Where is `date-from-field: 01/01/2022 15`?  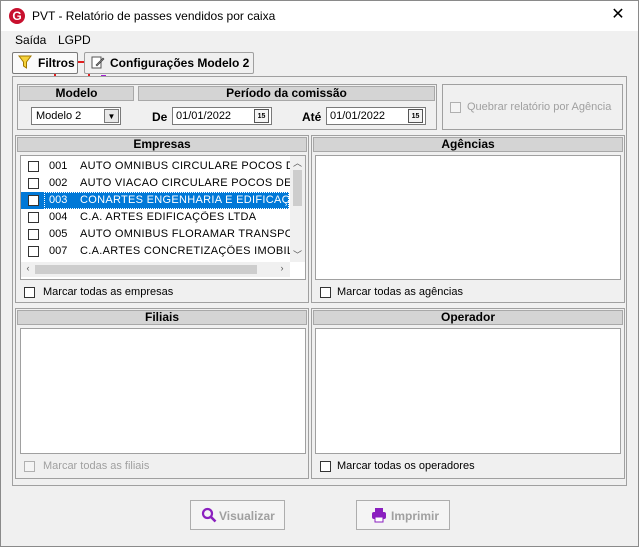 date-from-field: 01/01/2022 15 is located at coordinates (222, 116).